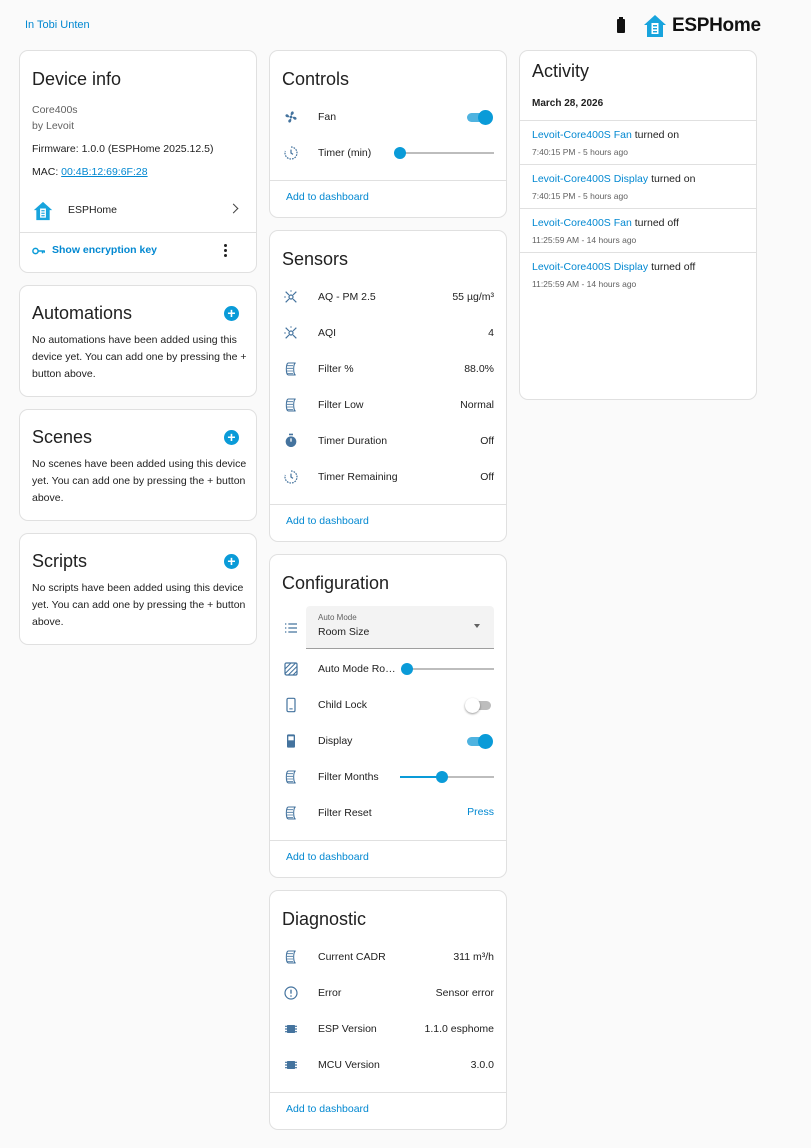  I want to click on diagnostic-row: Error Sensor error, so click(388, 993).